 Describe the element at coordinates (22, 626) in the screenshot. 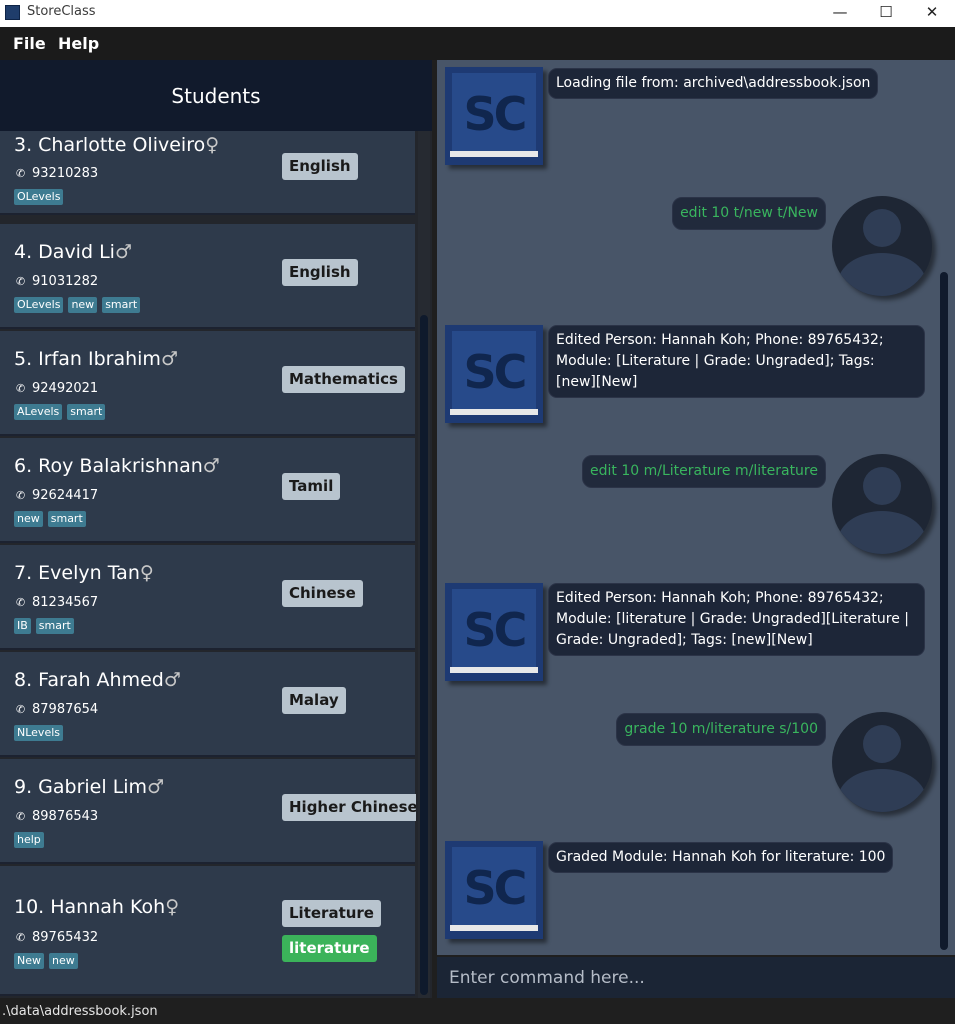

I see `tag: IB` at that location.